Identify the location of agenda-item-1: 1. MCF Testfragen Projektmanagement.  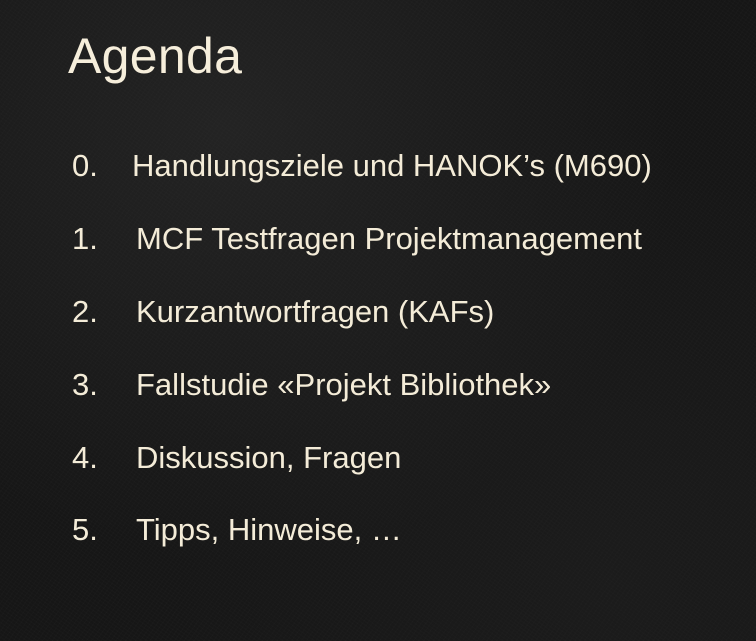
(357, 238).